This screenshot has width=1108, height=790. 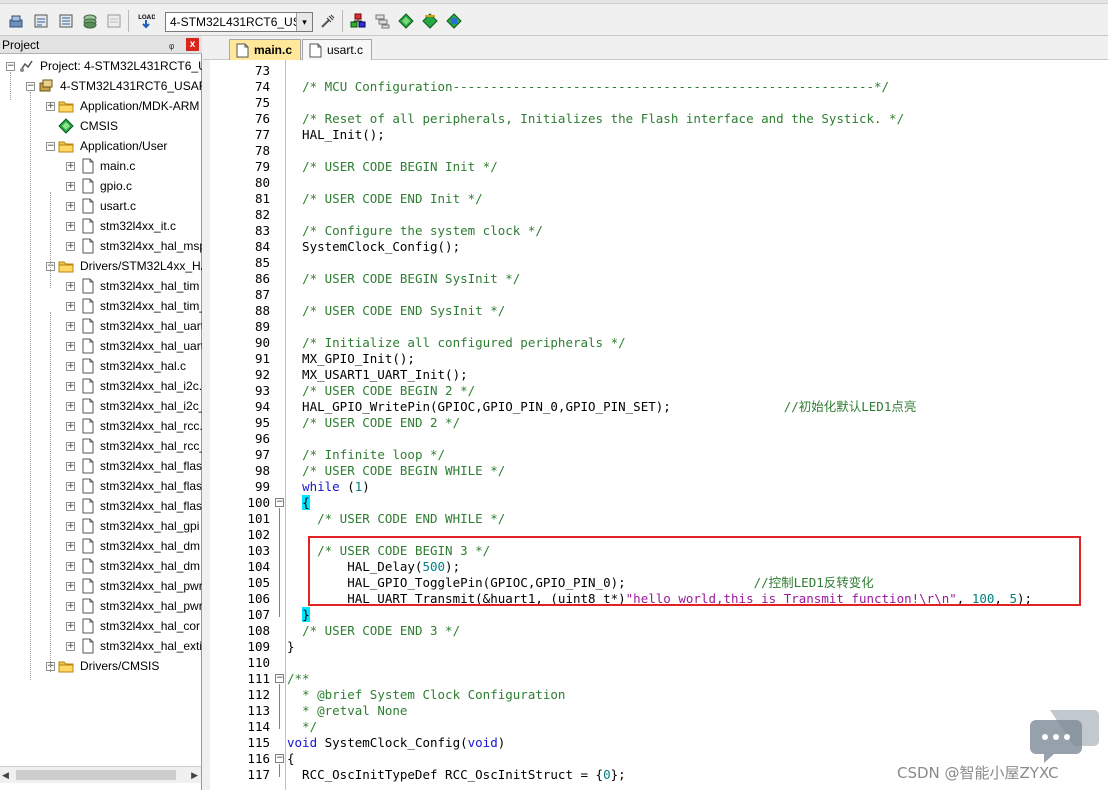 What do you see at coordinates (192, 44) in the screenshot?
I see `close-icon: x` at bounding box center [192, 44].